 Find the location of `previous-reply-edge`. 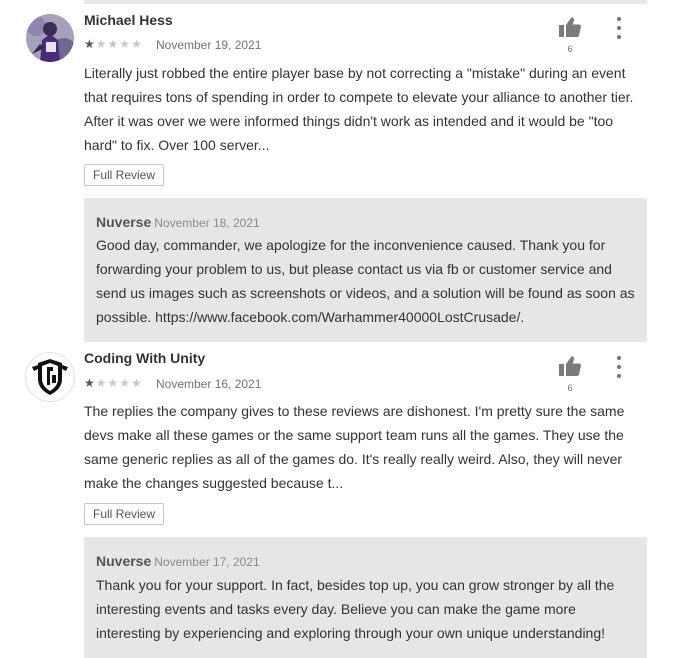

previous-reply-edge is located at coordinates (365, 2).